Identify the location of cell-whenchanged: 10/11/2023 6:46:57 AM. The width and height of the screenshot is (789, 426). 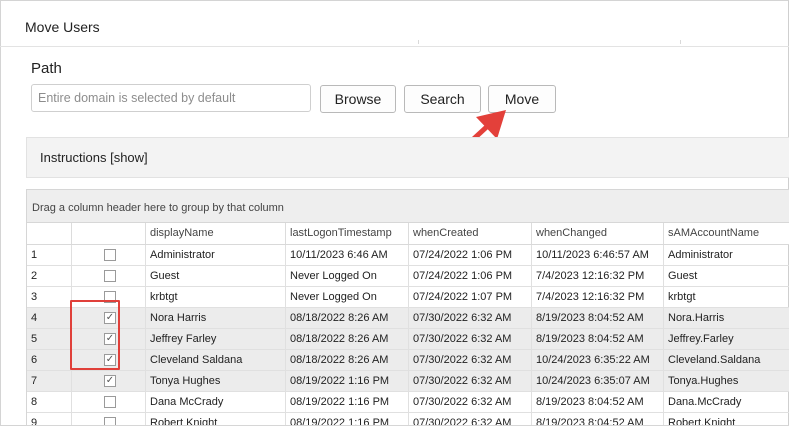
(598, 255).